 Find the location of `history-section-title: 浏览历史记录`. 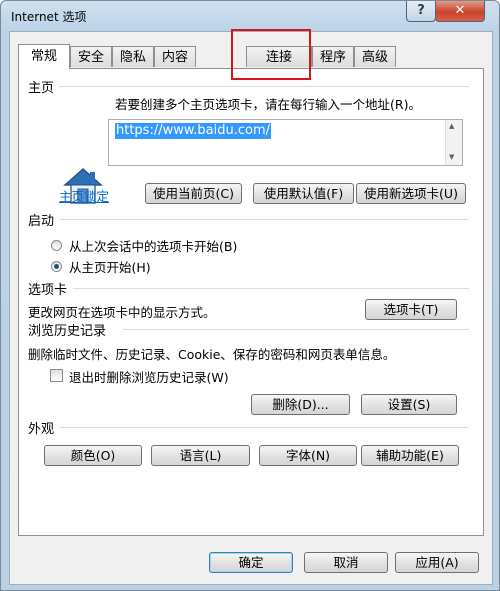

history-section-title: 浏览历史记录 is located at coordinates (67, 331).